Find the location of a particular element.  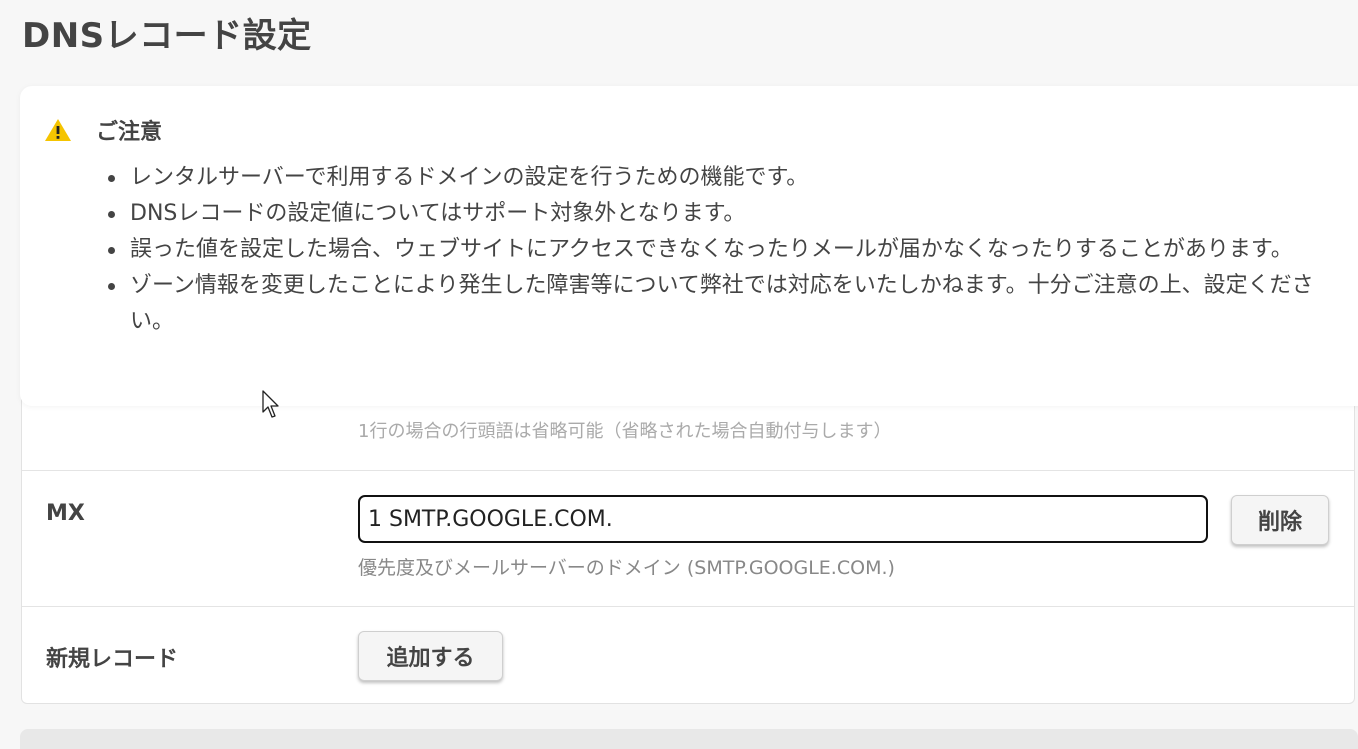

warning-icon is located at coordinates (58, 130).